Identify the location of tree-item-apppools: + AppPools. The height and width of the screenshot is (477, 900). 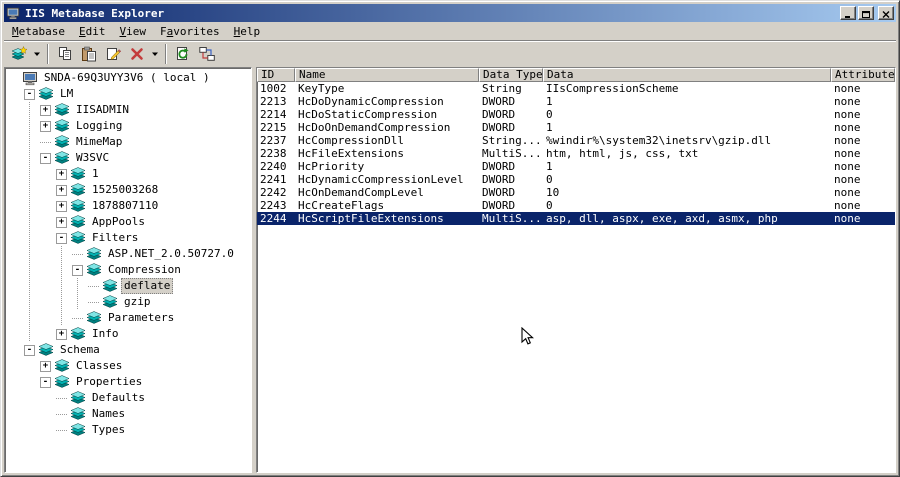
(128, 222).